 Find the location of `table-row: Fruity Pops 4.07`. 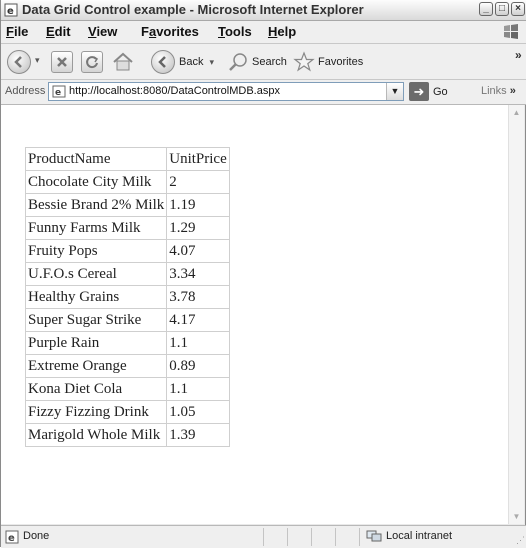

table-row: Fruity Pops 4.07 is located at coordinates (127, 251).